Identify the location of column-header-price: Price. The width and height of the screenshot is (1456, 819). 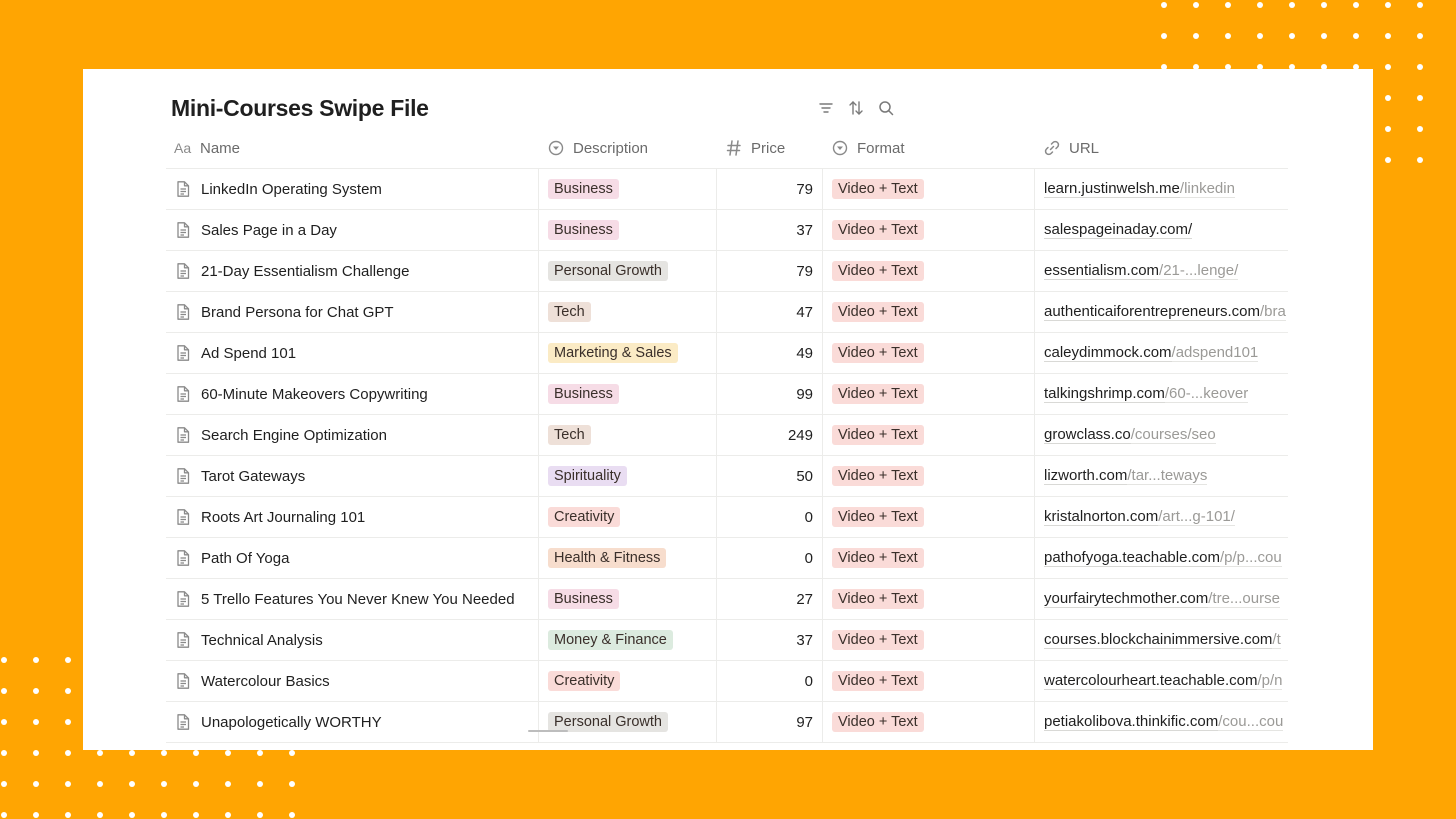
(769, 148).